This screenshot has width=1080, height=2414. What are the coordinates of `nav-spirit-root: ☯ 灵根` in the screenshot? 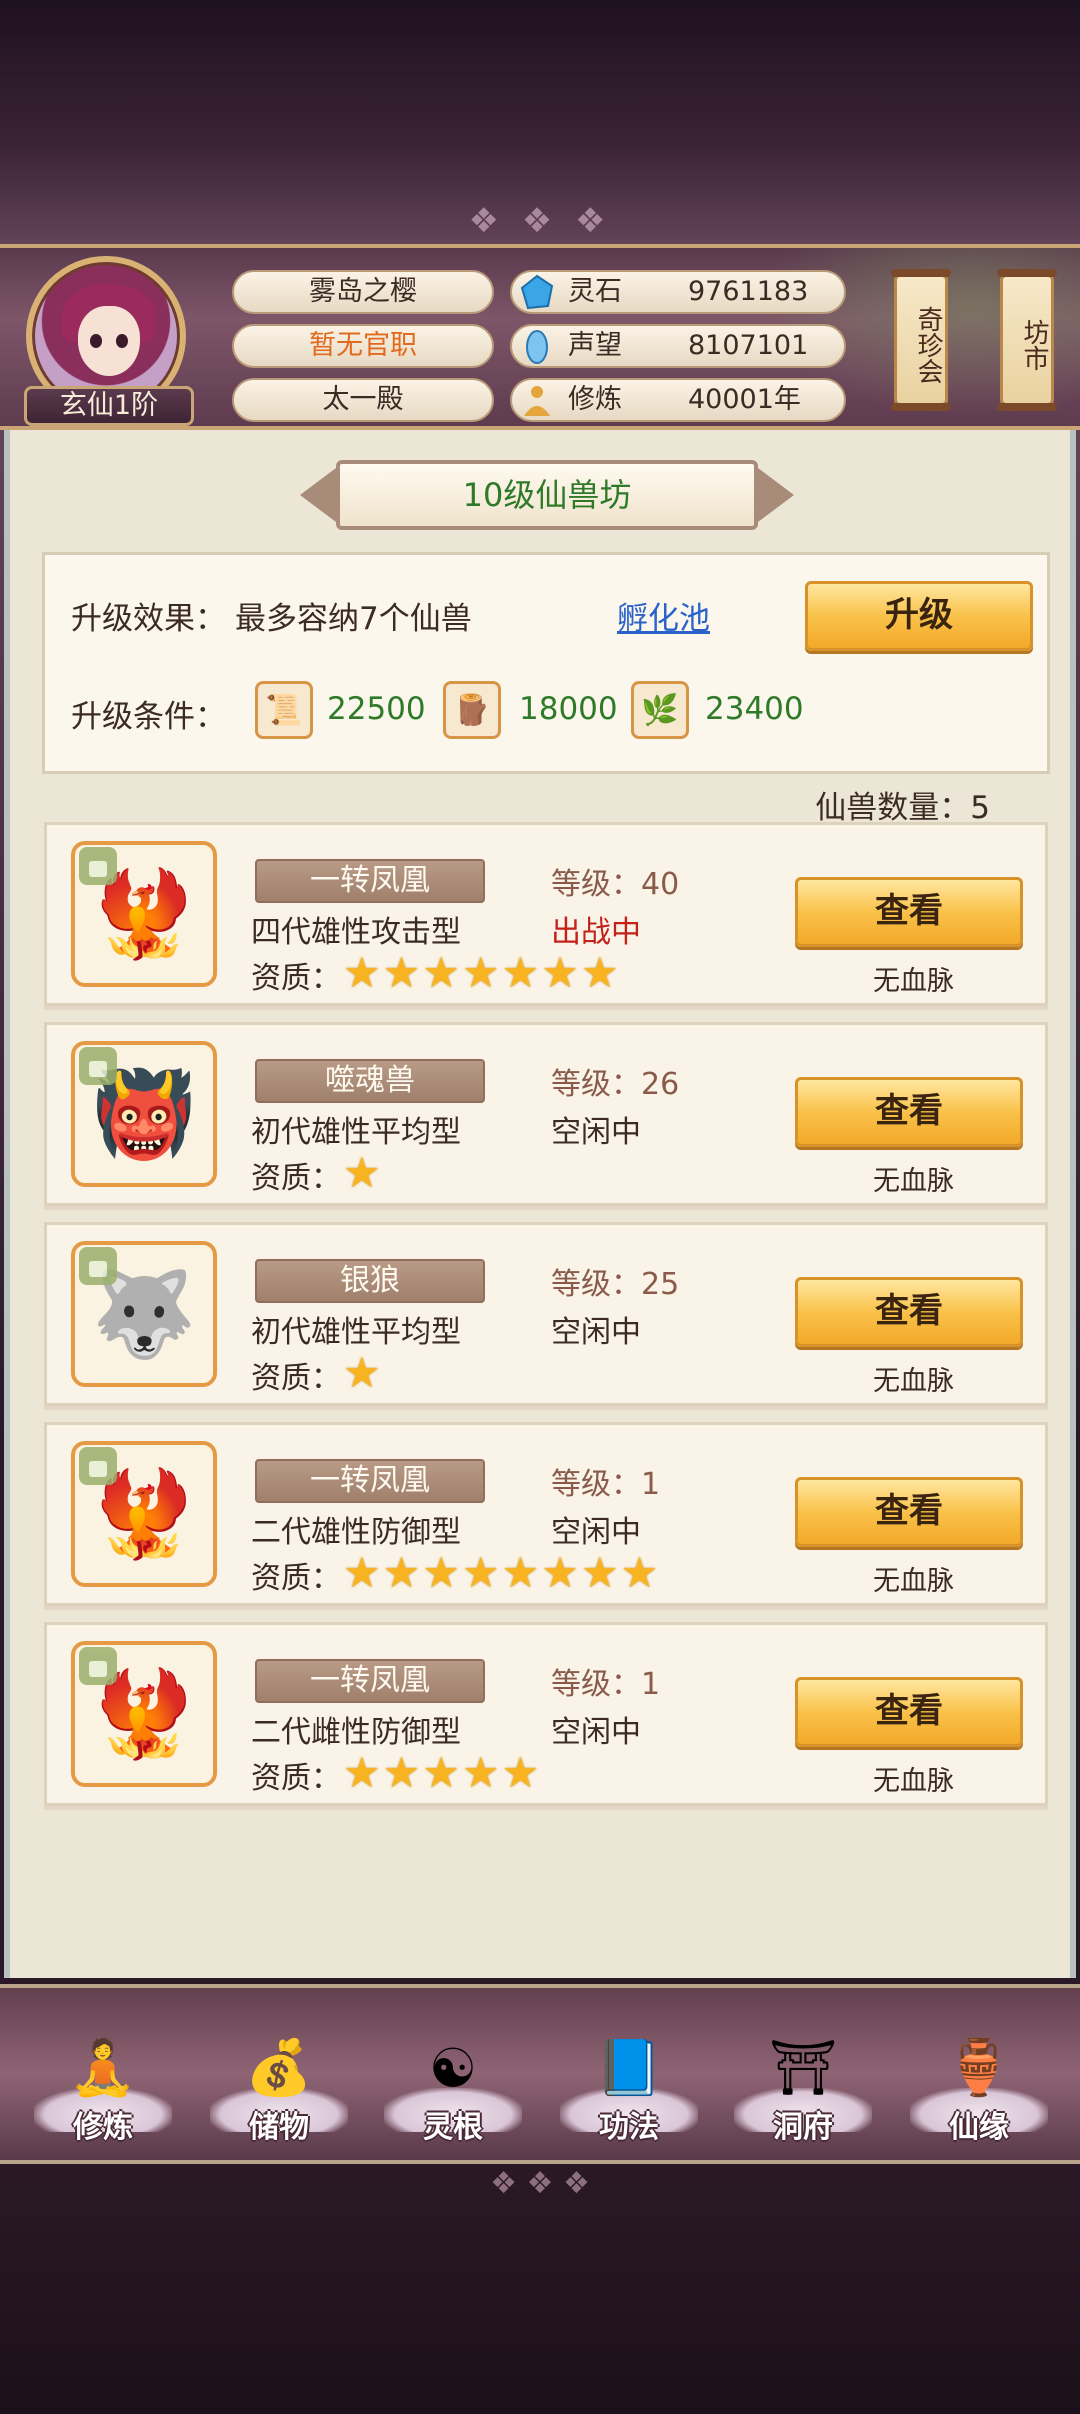 It's located at (453, 2078).